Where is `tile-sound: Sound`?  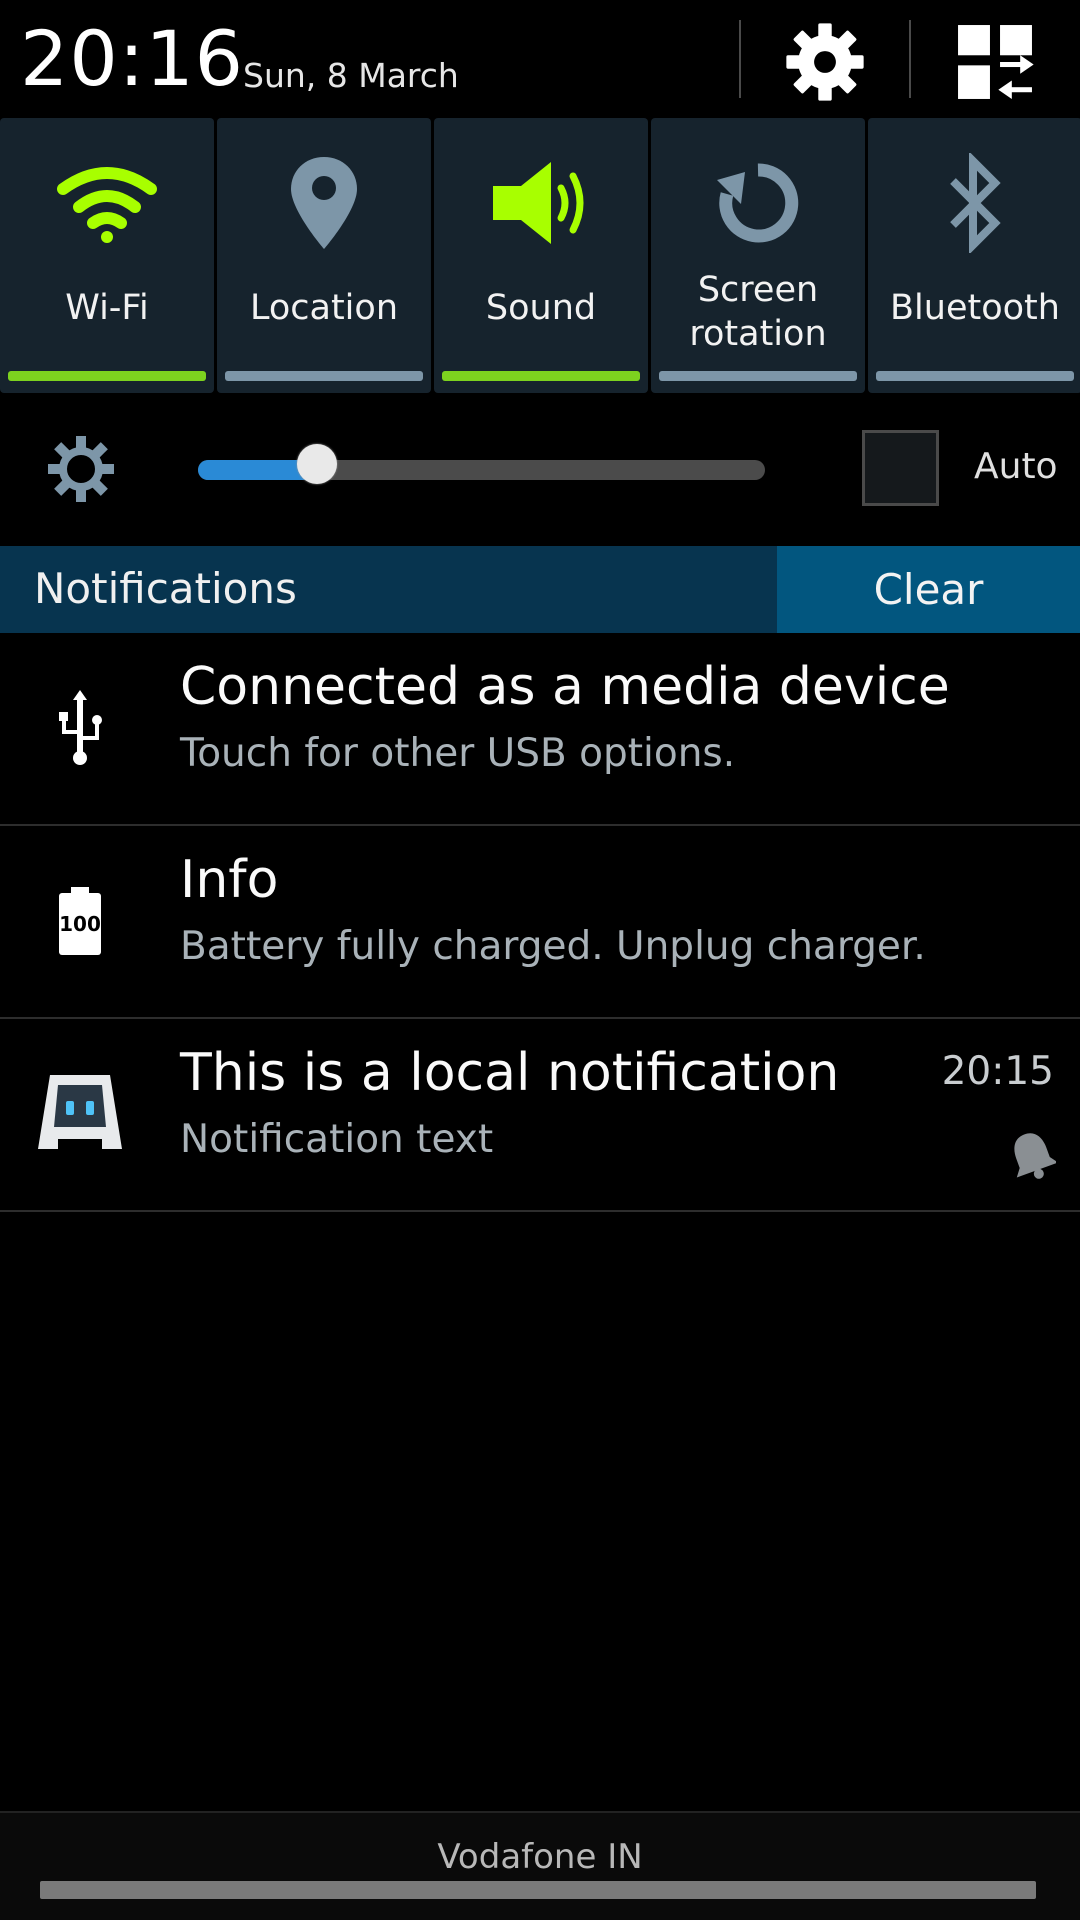 tile-sound: Sound is located at coordinates (541, 255).